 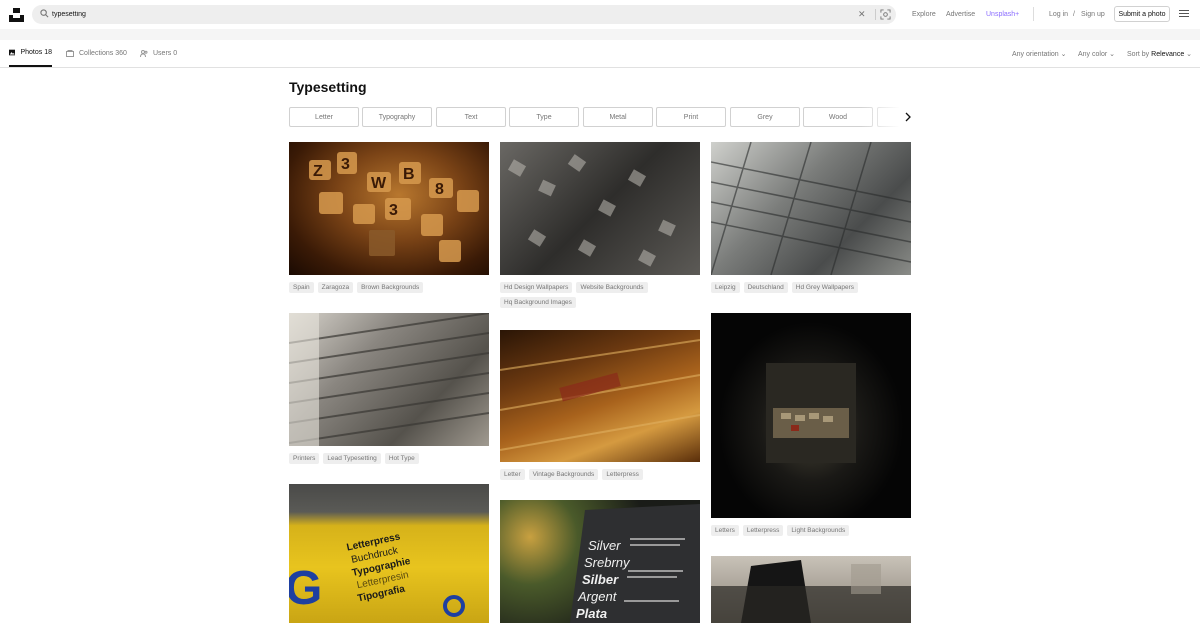 I want to click on clear-search-icon: ✕, so click(x=862, y=14).